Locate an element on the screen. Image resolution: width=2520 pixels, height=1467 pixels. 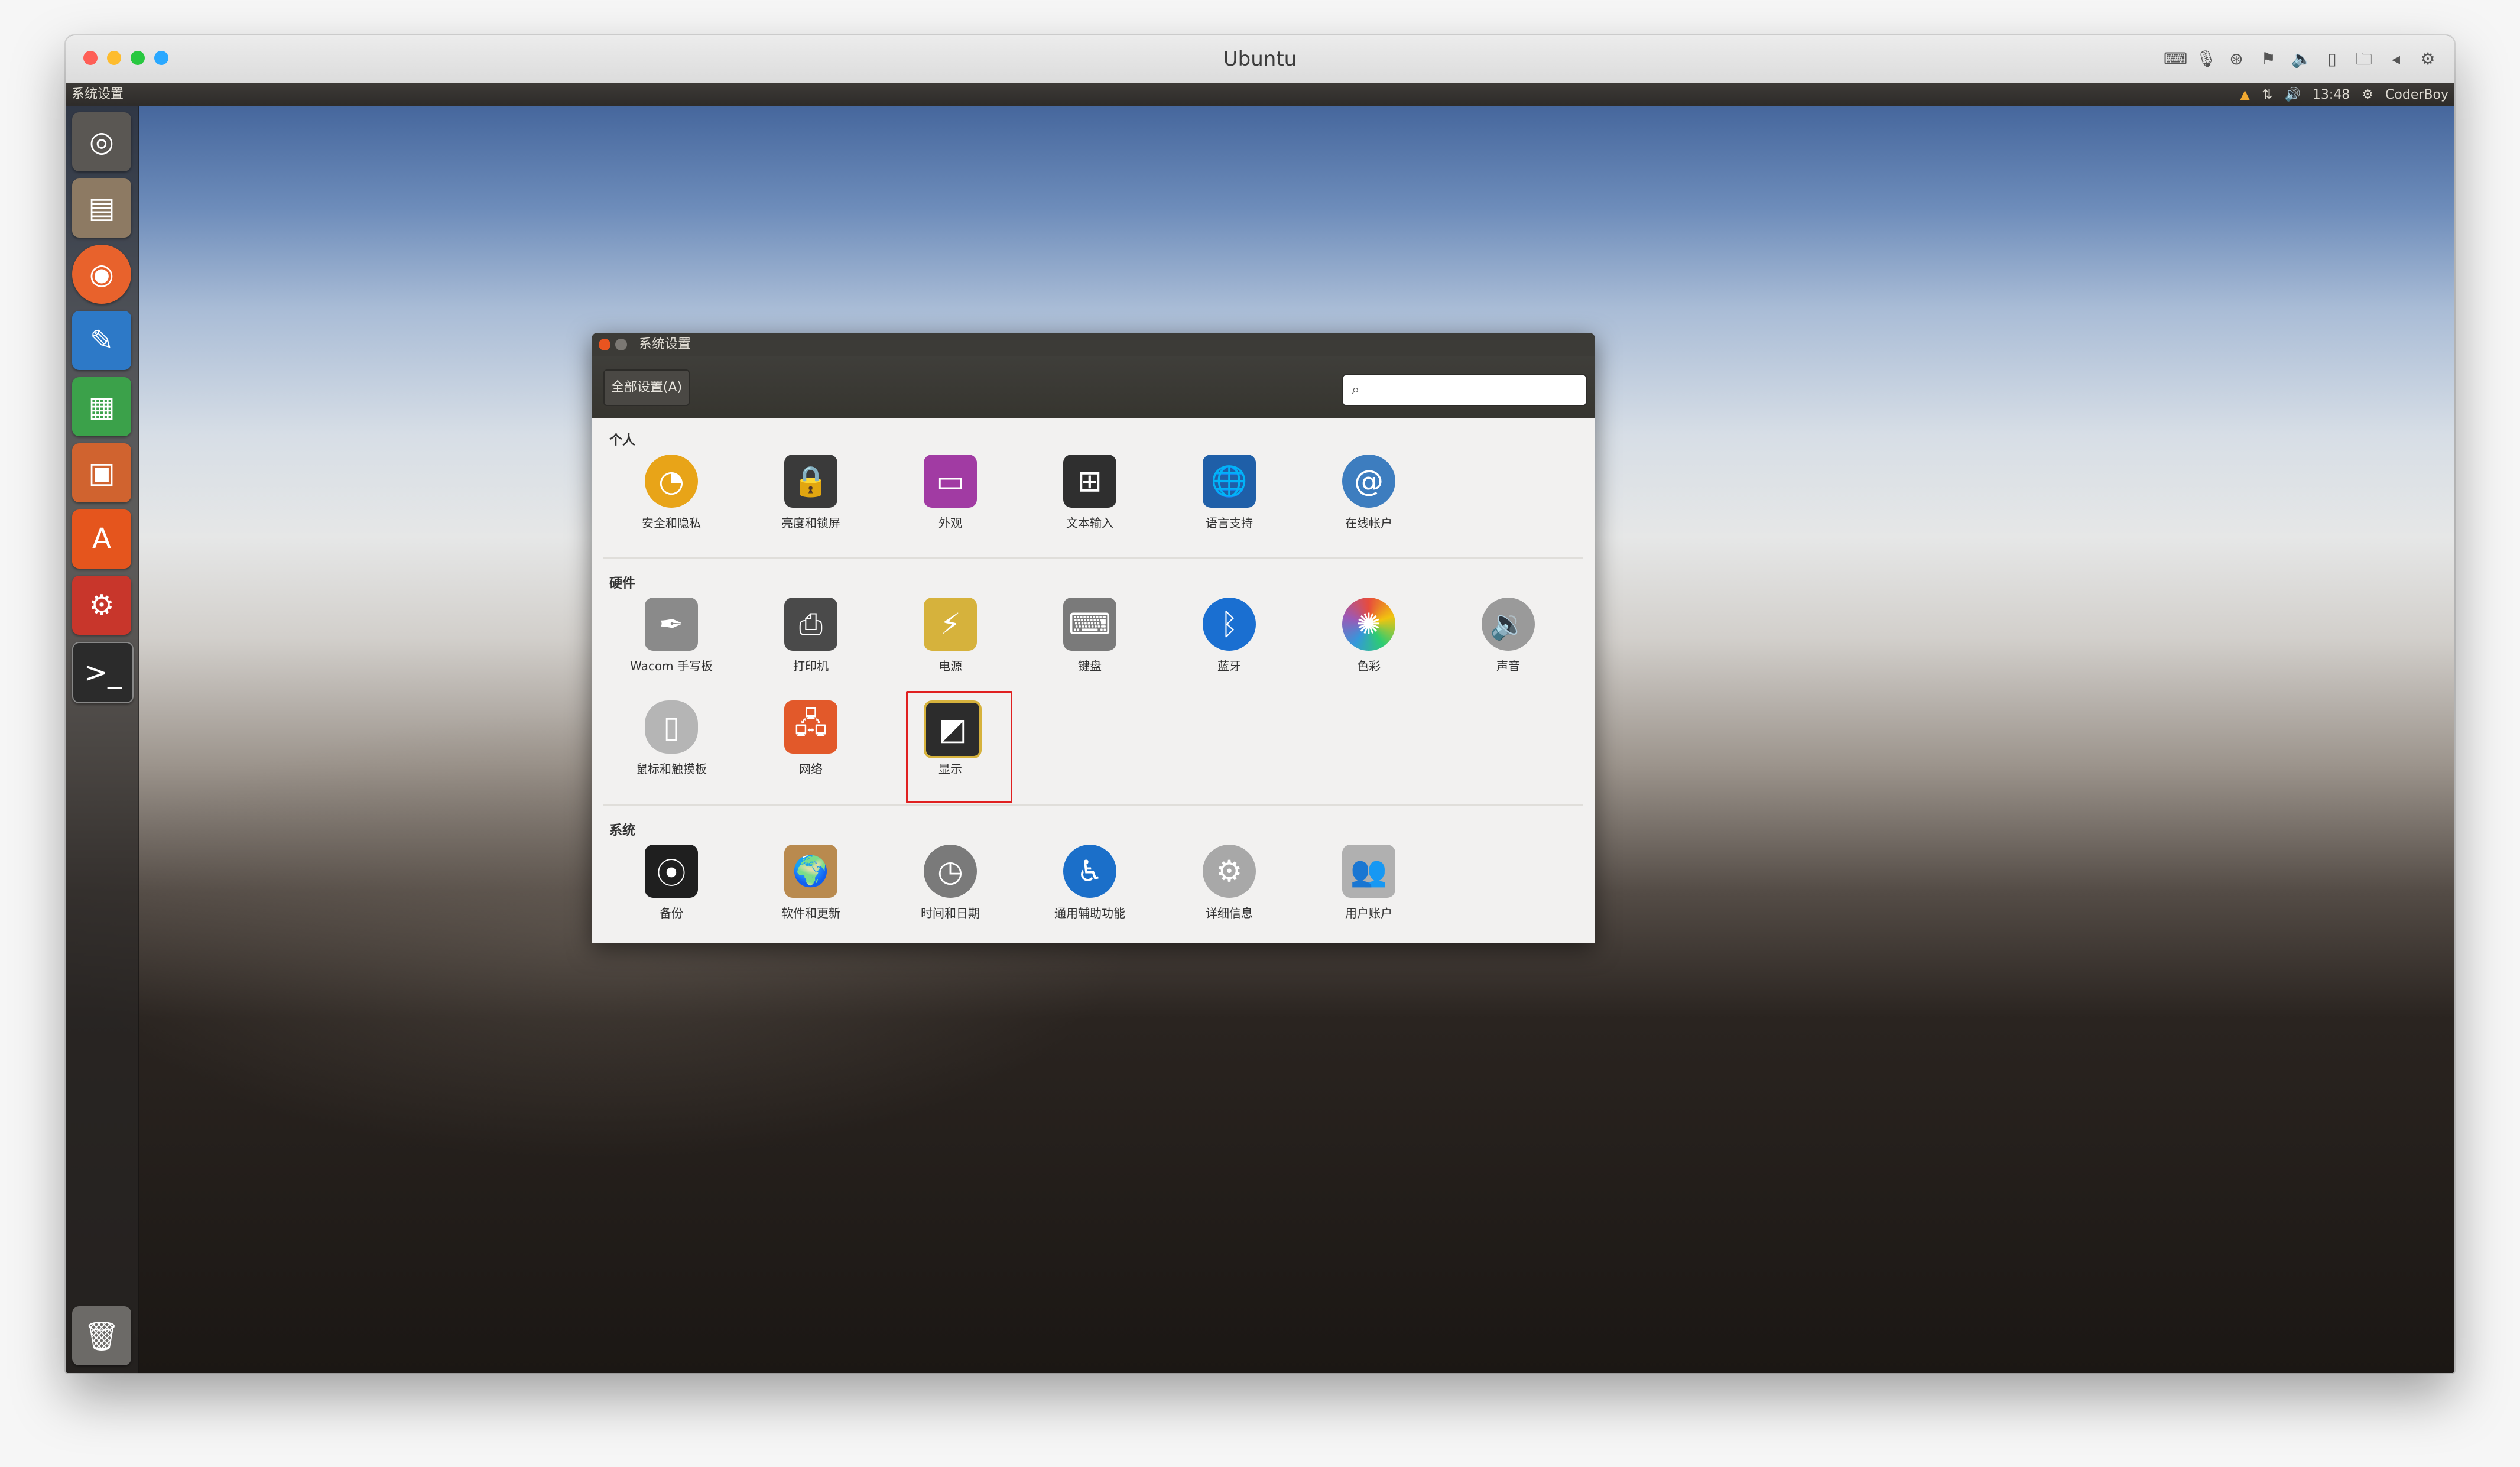
item-label: 键盘 is located at coordinates (1090, 666).